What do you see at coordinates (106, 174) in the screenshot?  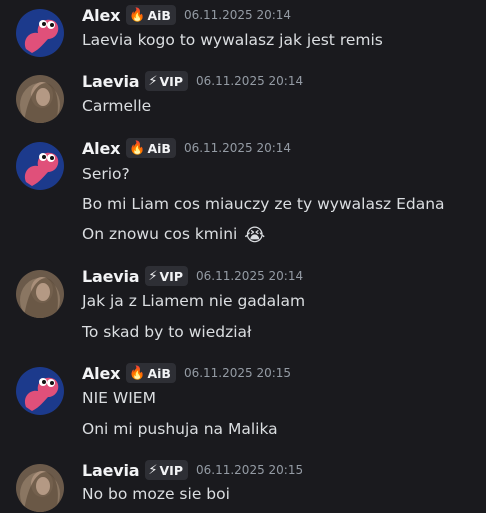 I see `message-text: Serio?` at bounding box center [106, 174].